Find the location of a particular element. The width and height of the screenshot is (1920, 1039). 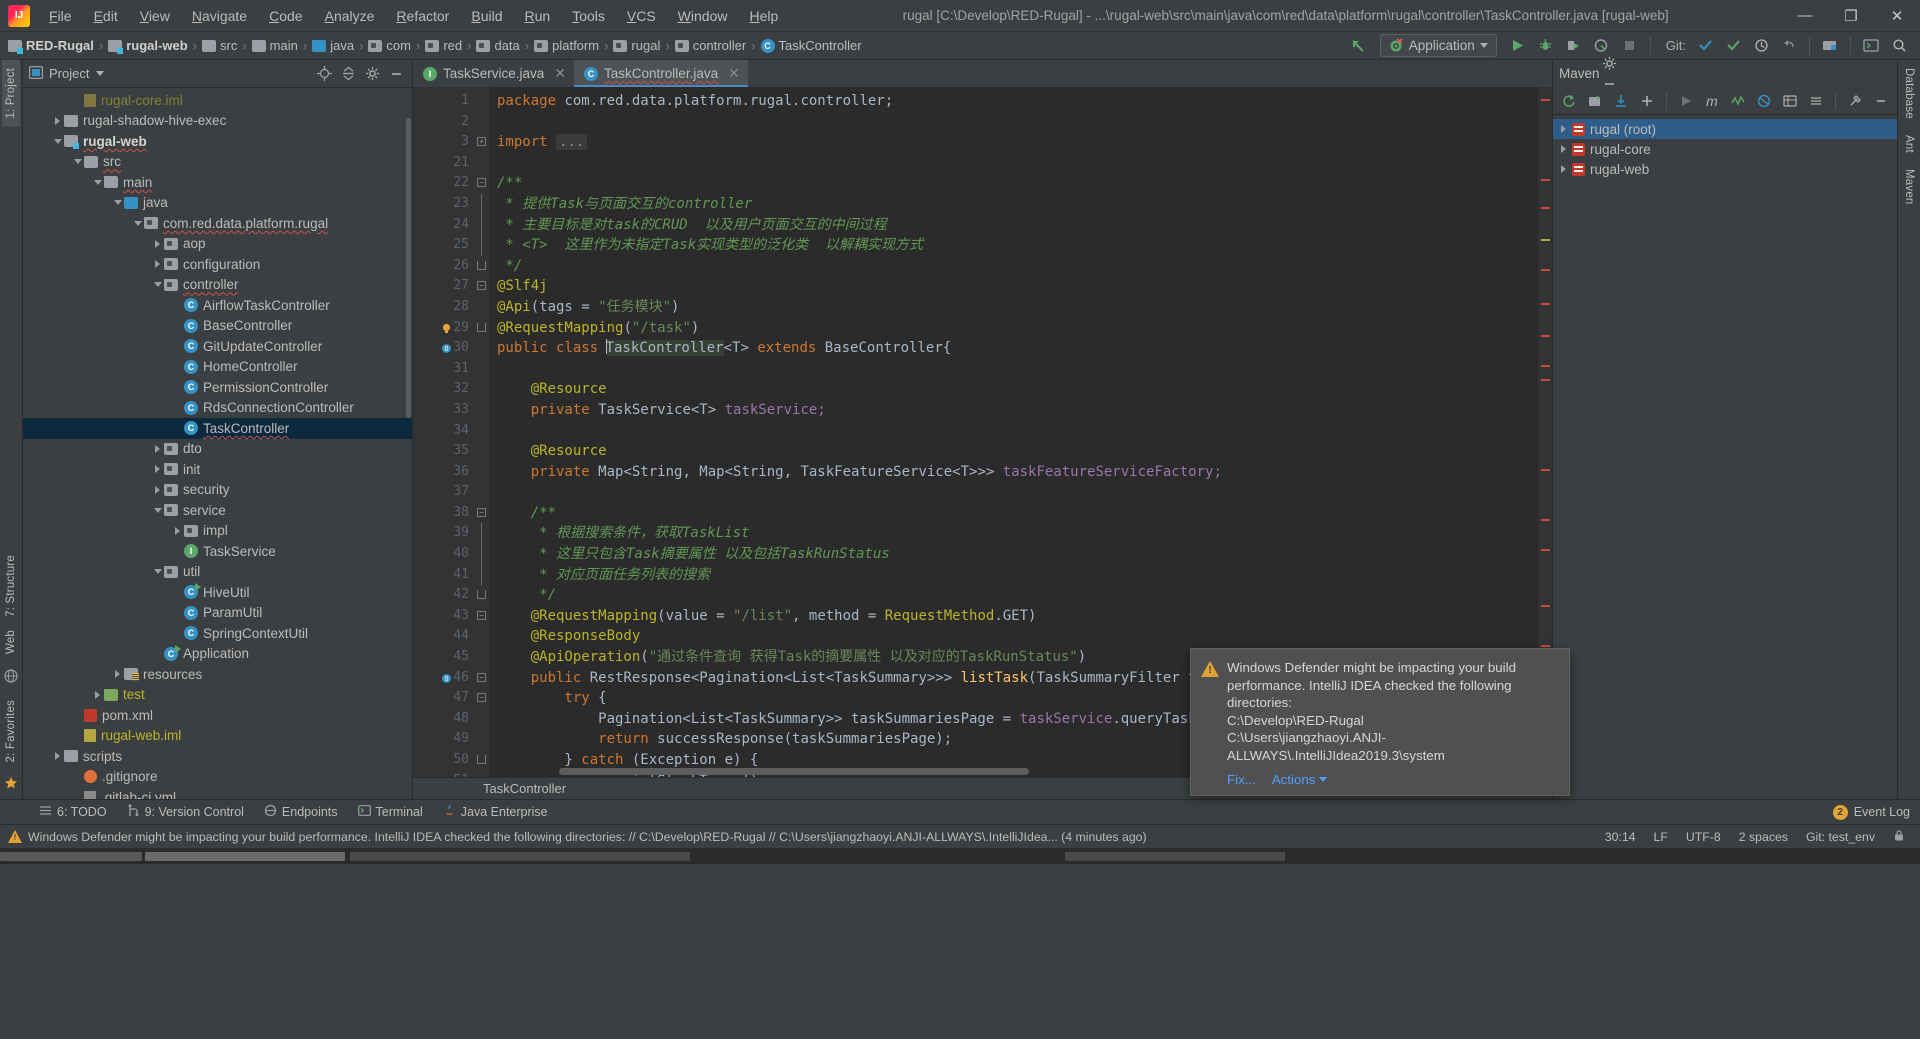

fold-marker-47: − is located at coordinates (482, 698).